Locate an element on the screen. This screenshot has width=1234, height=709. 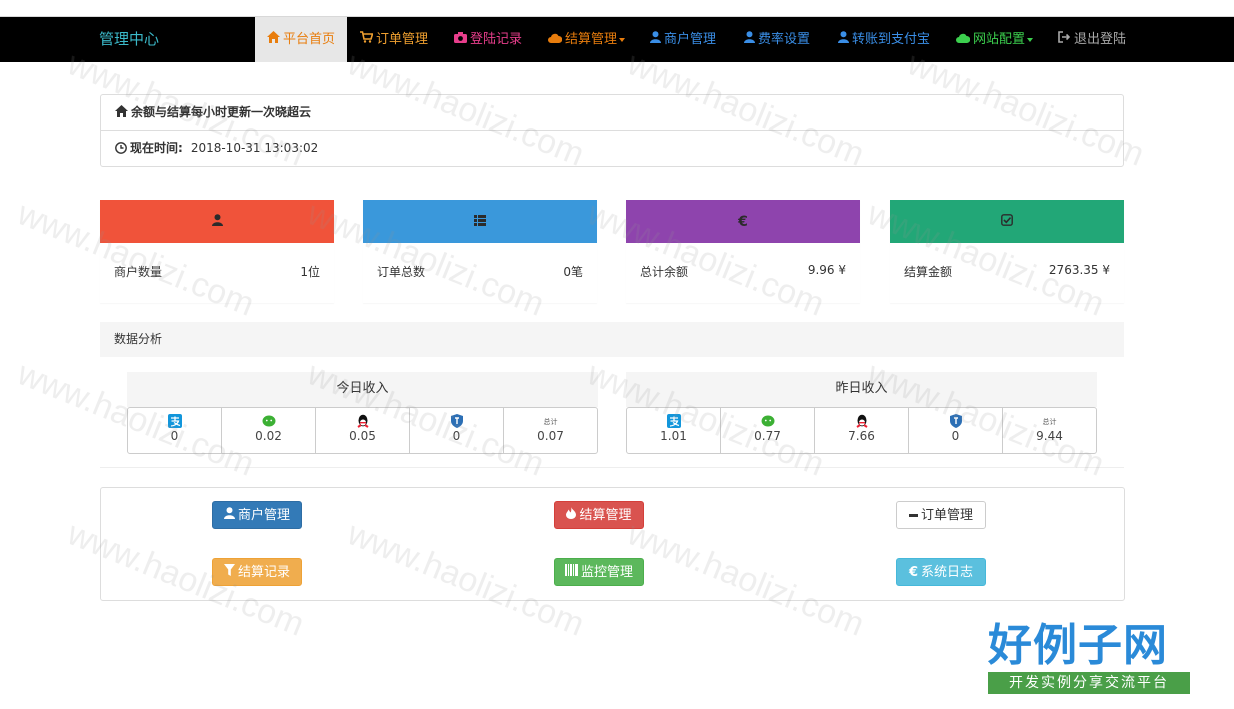
income-cell-wechat: 0.77 is located at coordinates (768, 430).